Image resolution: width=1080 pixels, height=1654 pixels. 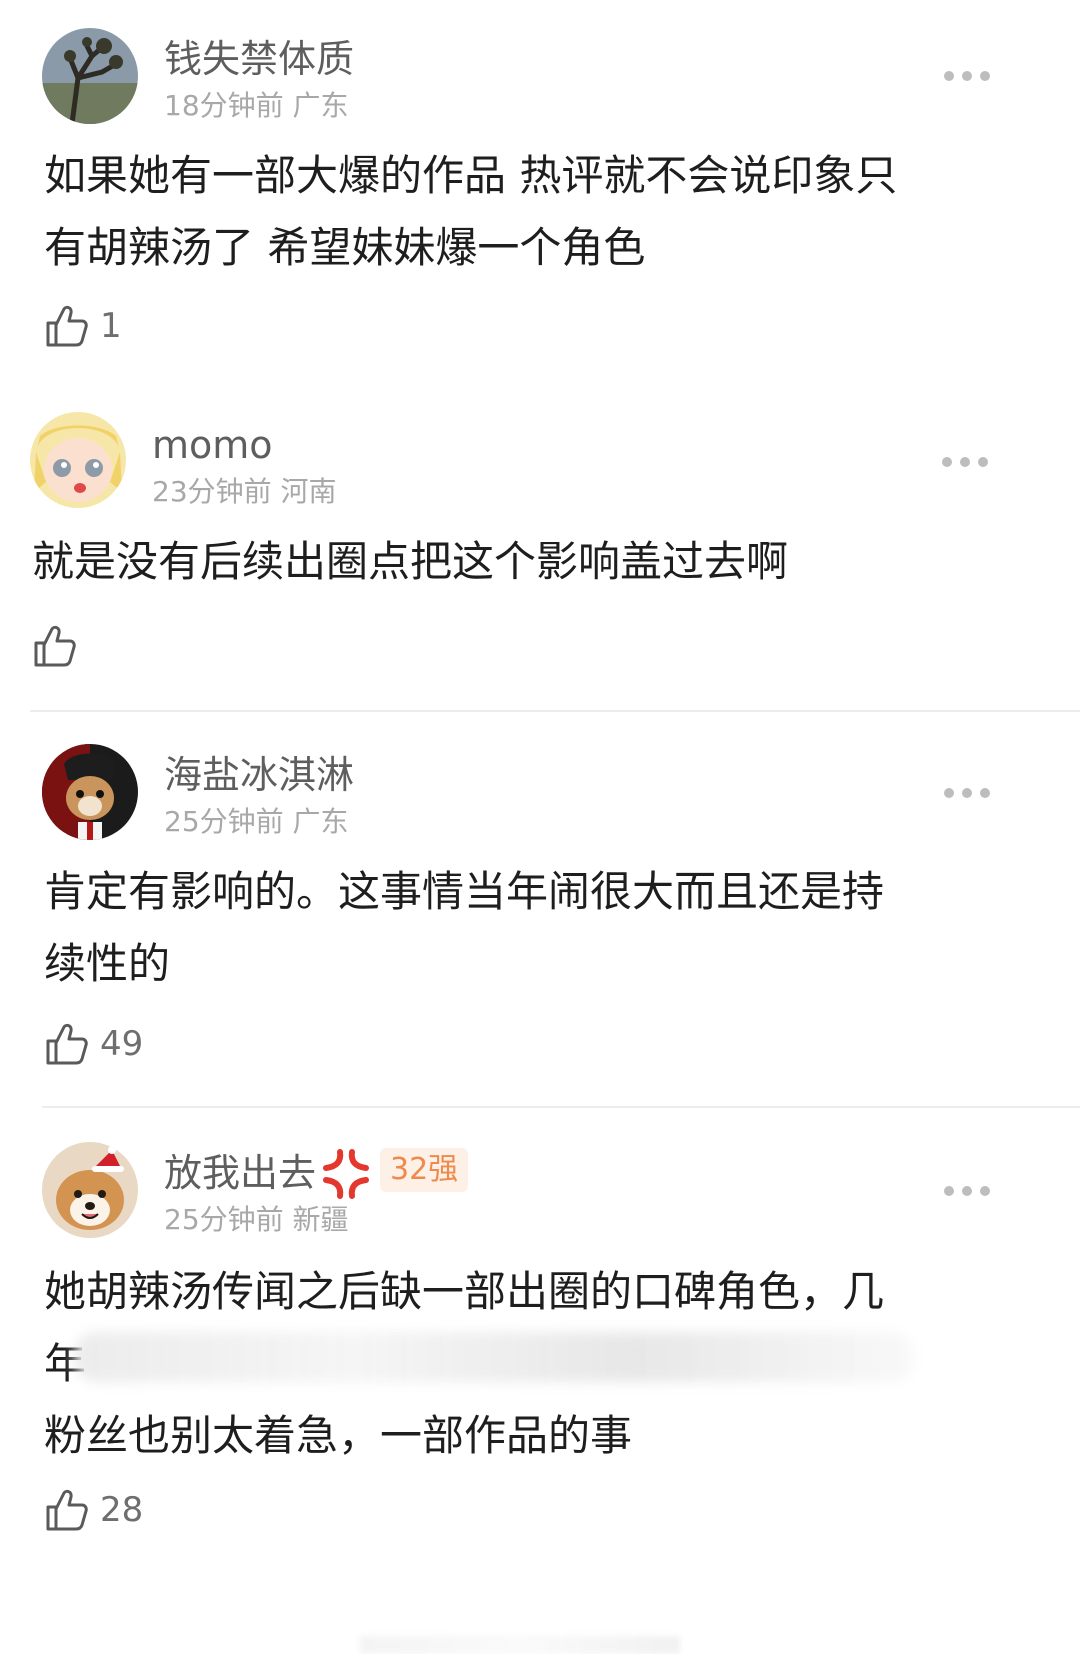 I want to click on like-count: 49, so click(x=122, y=1044).